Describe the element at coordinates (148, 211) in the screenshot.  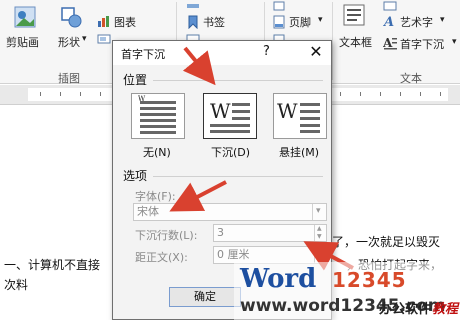
I see `font-value: 宋体` at that location.